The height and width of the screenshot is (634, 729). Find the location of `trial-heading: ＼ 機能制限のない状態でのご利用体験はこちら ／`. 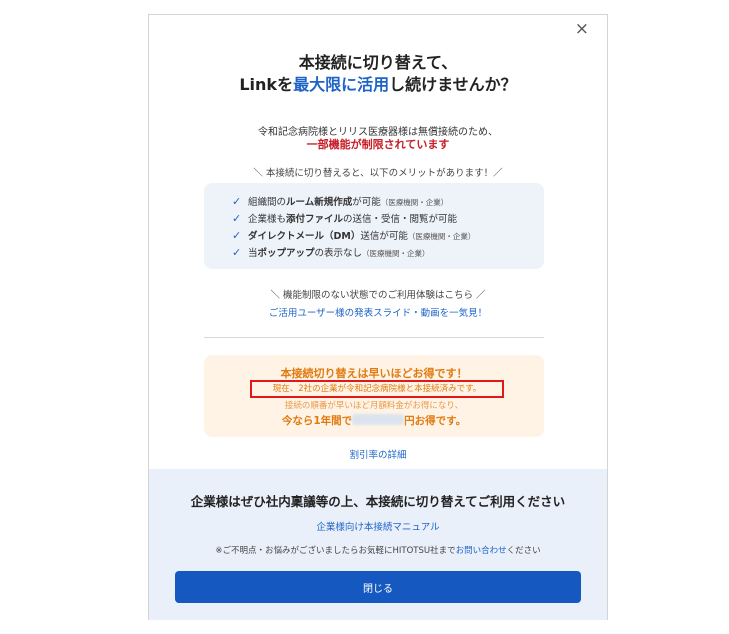

trial-heading: ＼ 機能制限のない状態でのご利用体験はこちら ／ is located at coordinates (378, 295).